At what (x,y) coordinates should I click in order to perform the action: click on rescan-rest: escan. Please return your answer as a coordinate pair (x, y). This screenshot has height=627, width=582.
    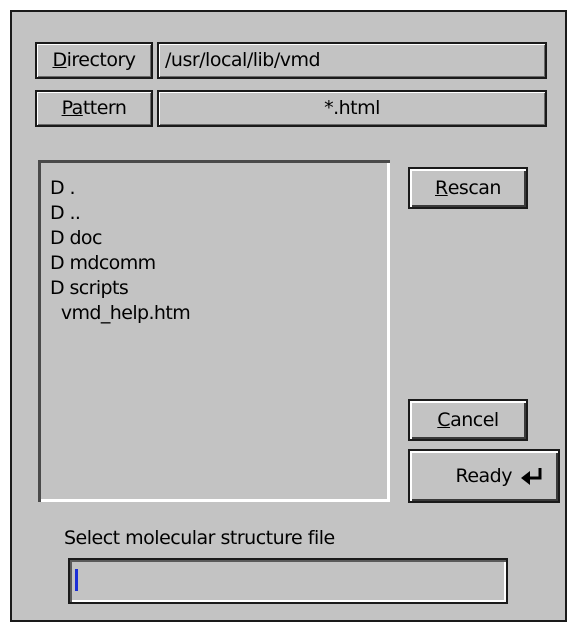
    Looking at the image, I should click on (474, 188).